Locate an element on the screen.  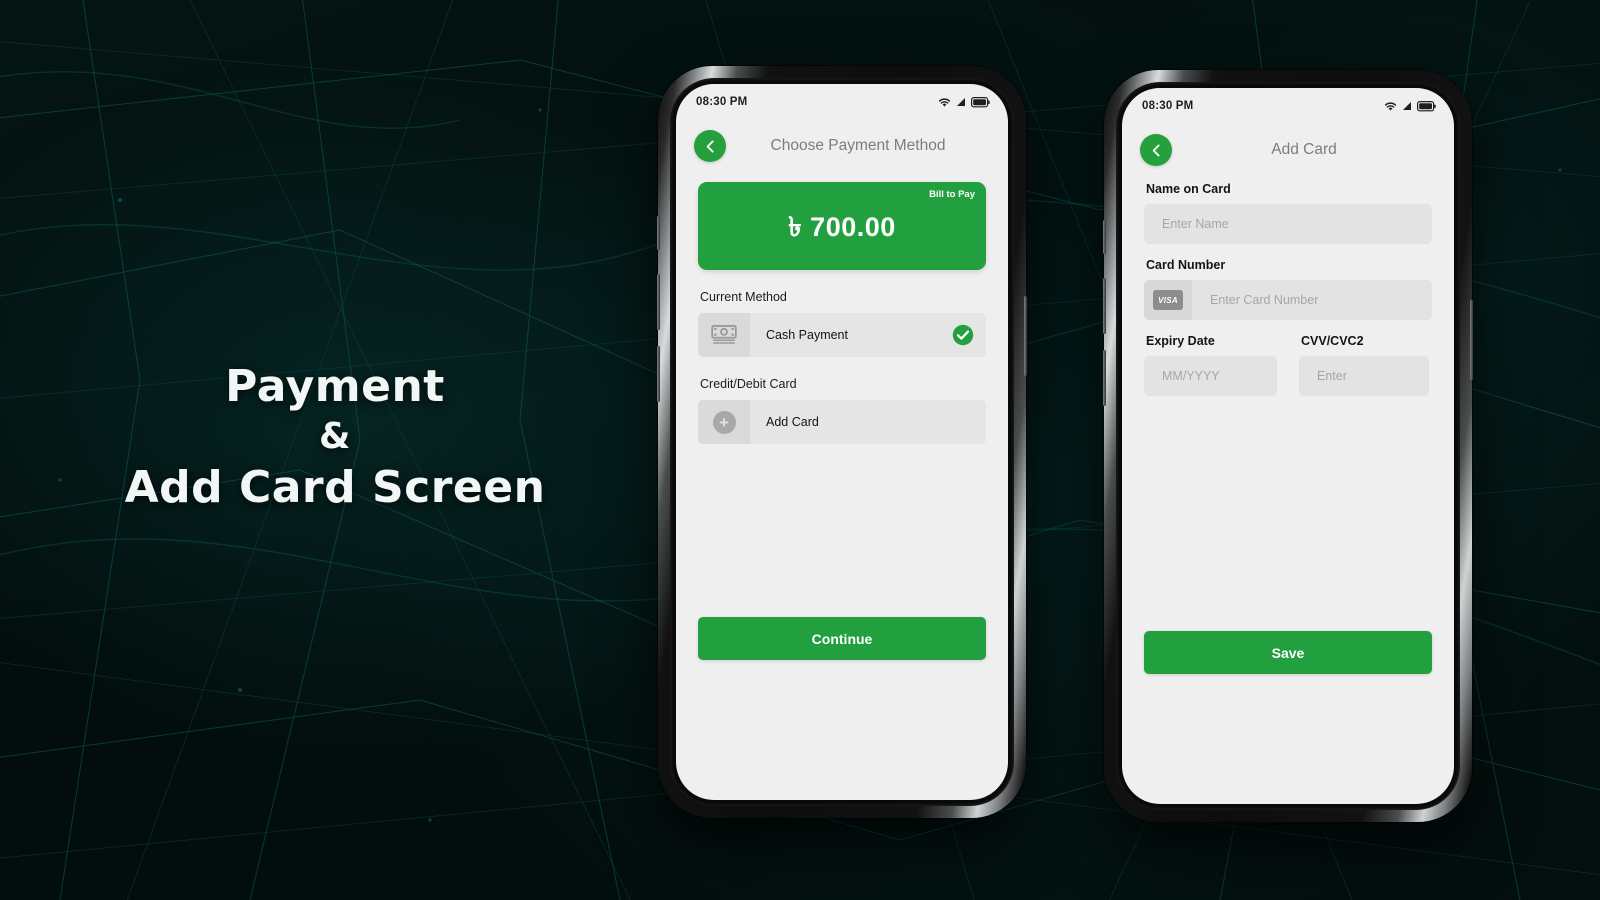
app-header: Add Card is located at coordinates (1288, 147).